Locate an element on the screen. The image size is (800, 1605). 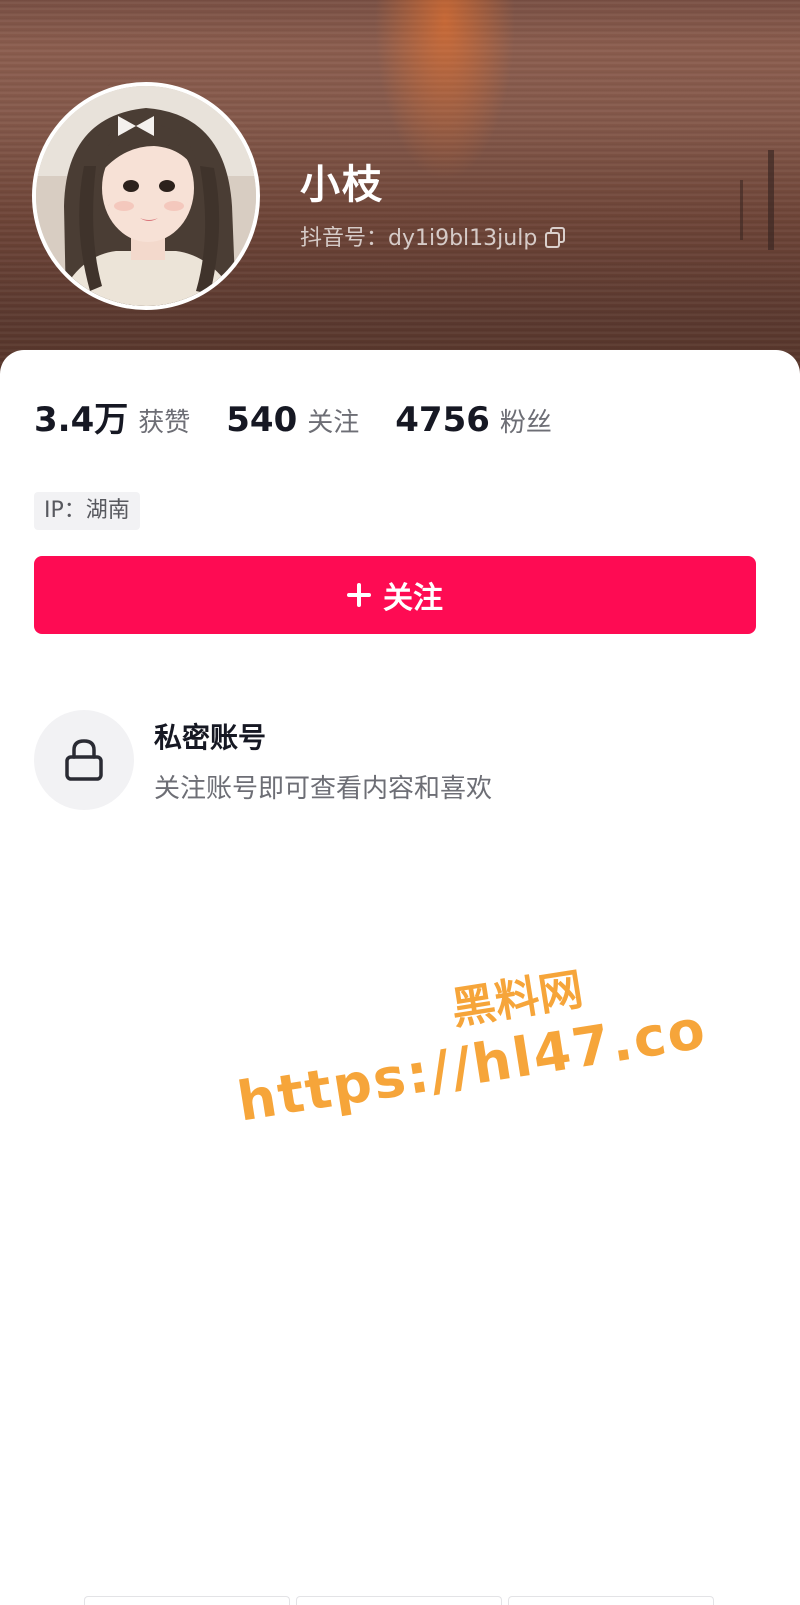
lock-icon is located at coordinates (84, 760).